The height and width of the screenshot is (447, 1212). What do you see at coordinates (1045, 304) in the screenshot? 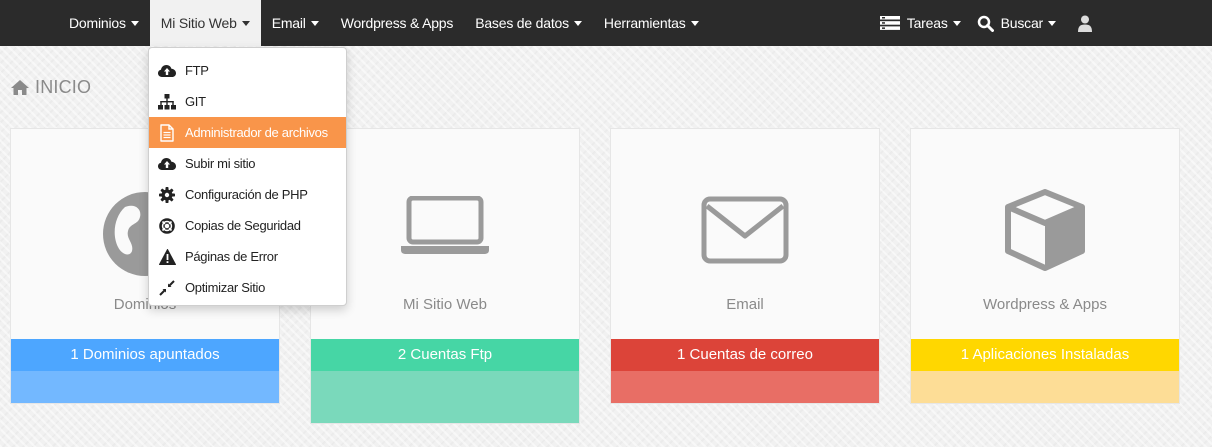
I see `card-label: Wordpress & Apps` at bounding box center [1045, 304].